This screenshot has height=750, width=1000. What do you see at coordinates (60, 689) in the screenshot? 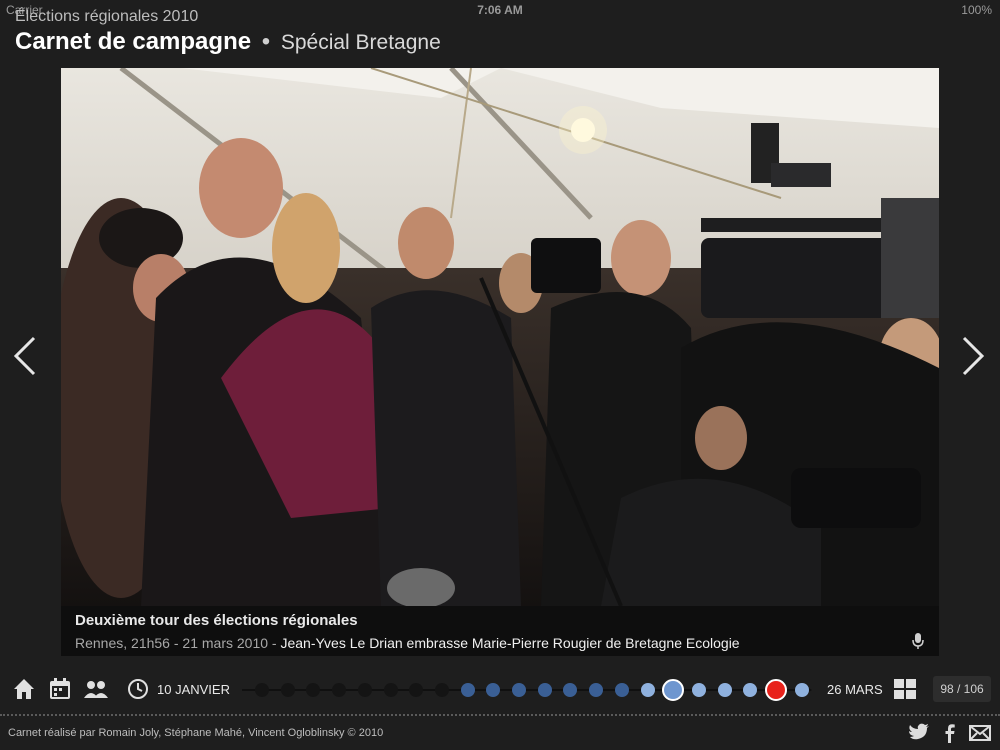
I see `calendar-icon` at bounding box center [60, 689].